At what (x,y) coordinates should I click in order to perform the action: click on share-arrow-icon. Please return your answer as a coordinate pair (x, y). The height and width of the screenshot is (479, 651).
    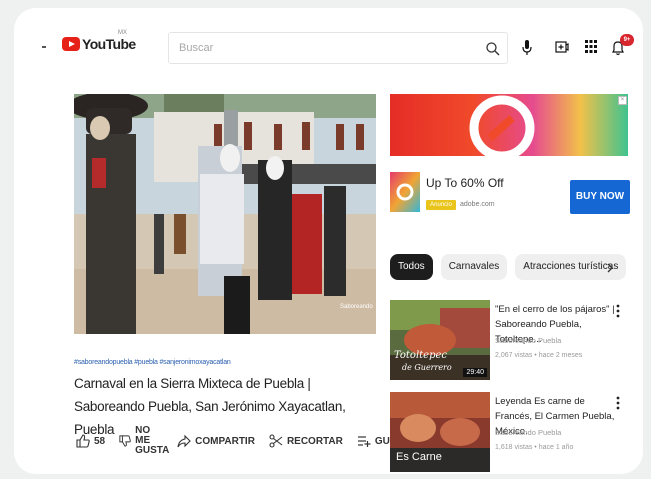
    Looking at the image, I should click on (184, 441).